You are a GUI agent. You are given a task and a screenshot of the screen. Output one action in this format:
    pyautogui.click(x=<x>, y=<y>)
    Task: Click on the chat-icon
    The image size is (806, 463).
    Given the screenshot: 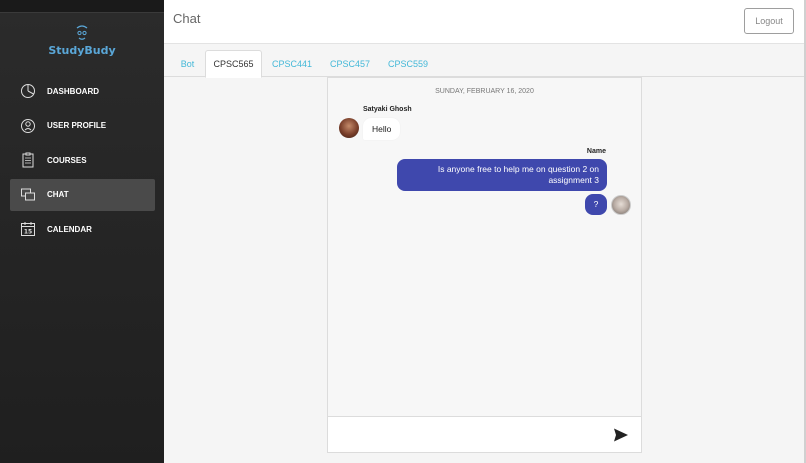 What is the action you would take?
    pyautogui.click(x=28, y=195)
    